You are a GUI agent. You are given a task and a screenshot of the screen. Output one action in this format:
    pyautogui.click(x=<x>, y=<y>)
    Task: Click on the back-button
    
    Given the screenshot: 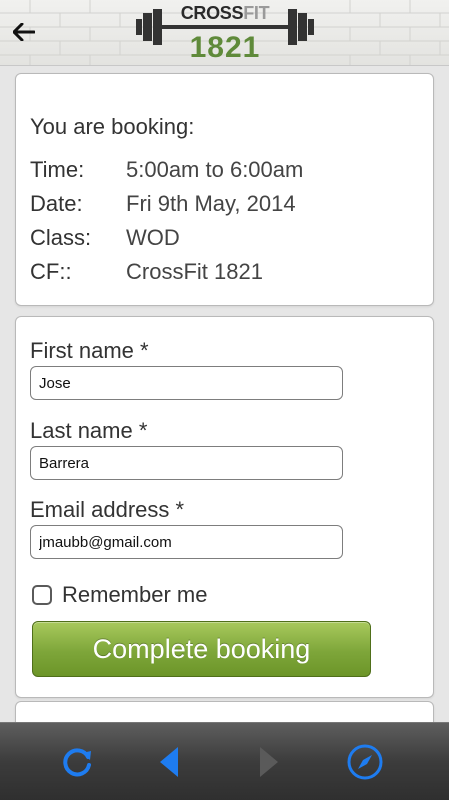 What is the action you would take?
    pyautogui.click(x=24, y=32)
    